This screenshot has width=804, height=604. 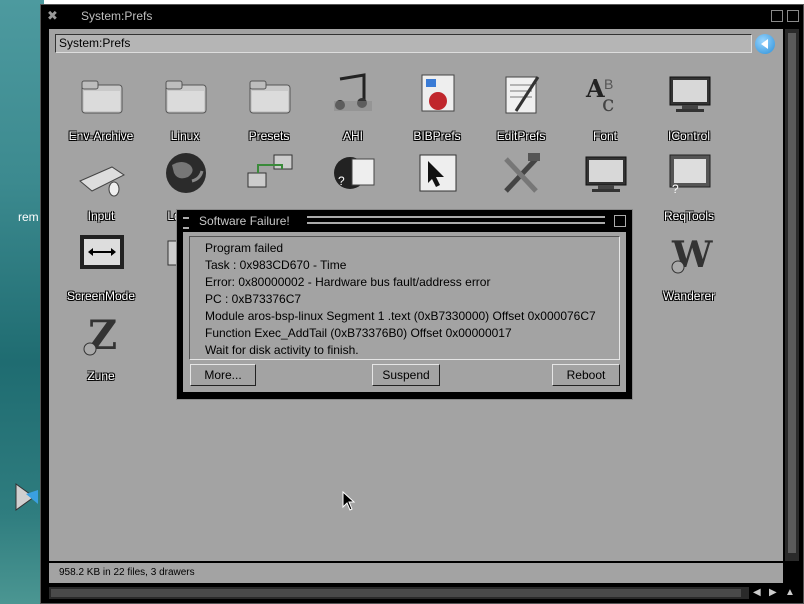 I want to click on globe-icon, so click(x=186, y=173).